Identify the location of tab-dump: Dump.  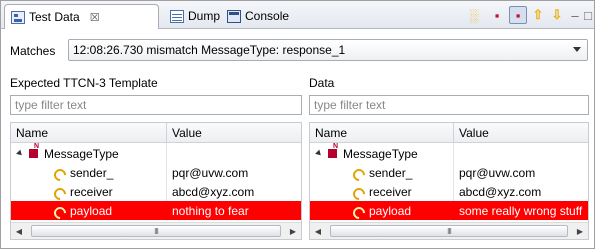
(195, 16).